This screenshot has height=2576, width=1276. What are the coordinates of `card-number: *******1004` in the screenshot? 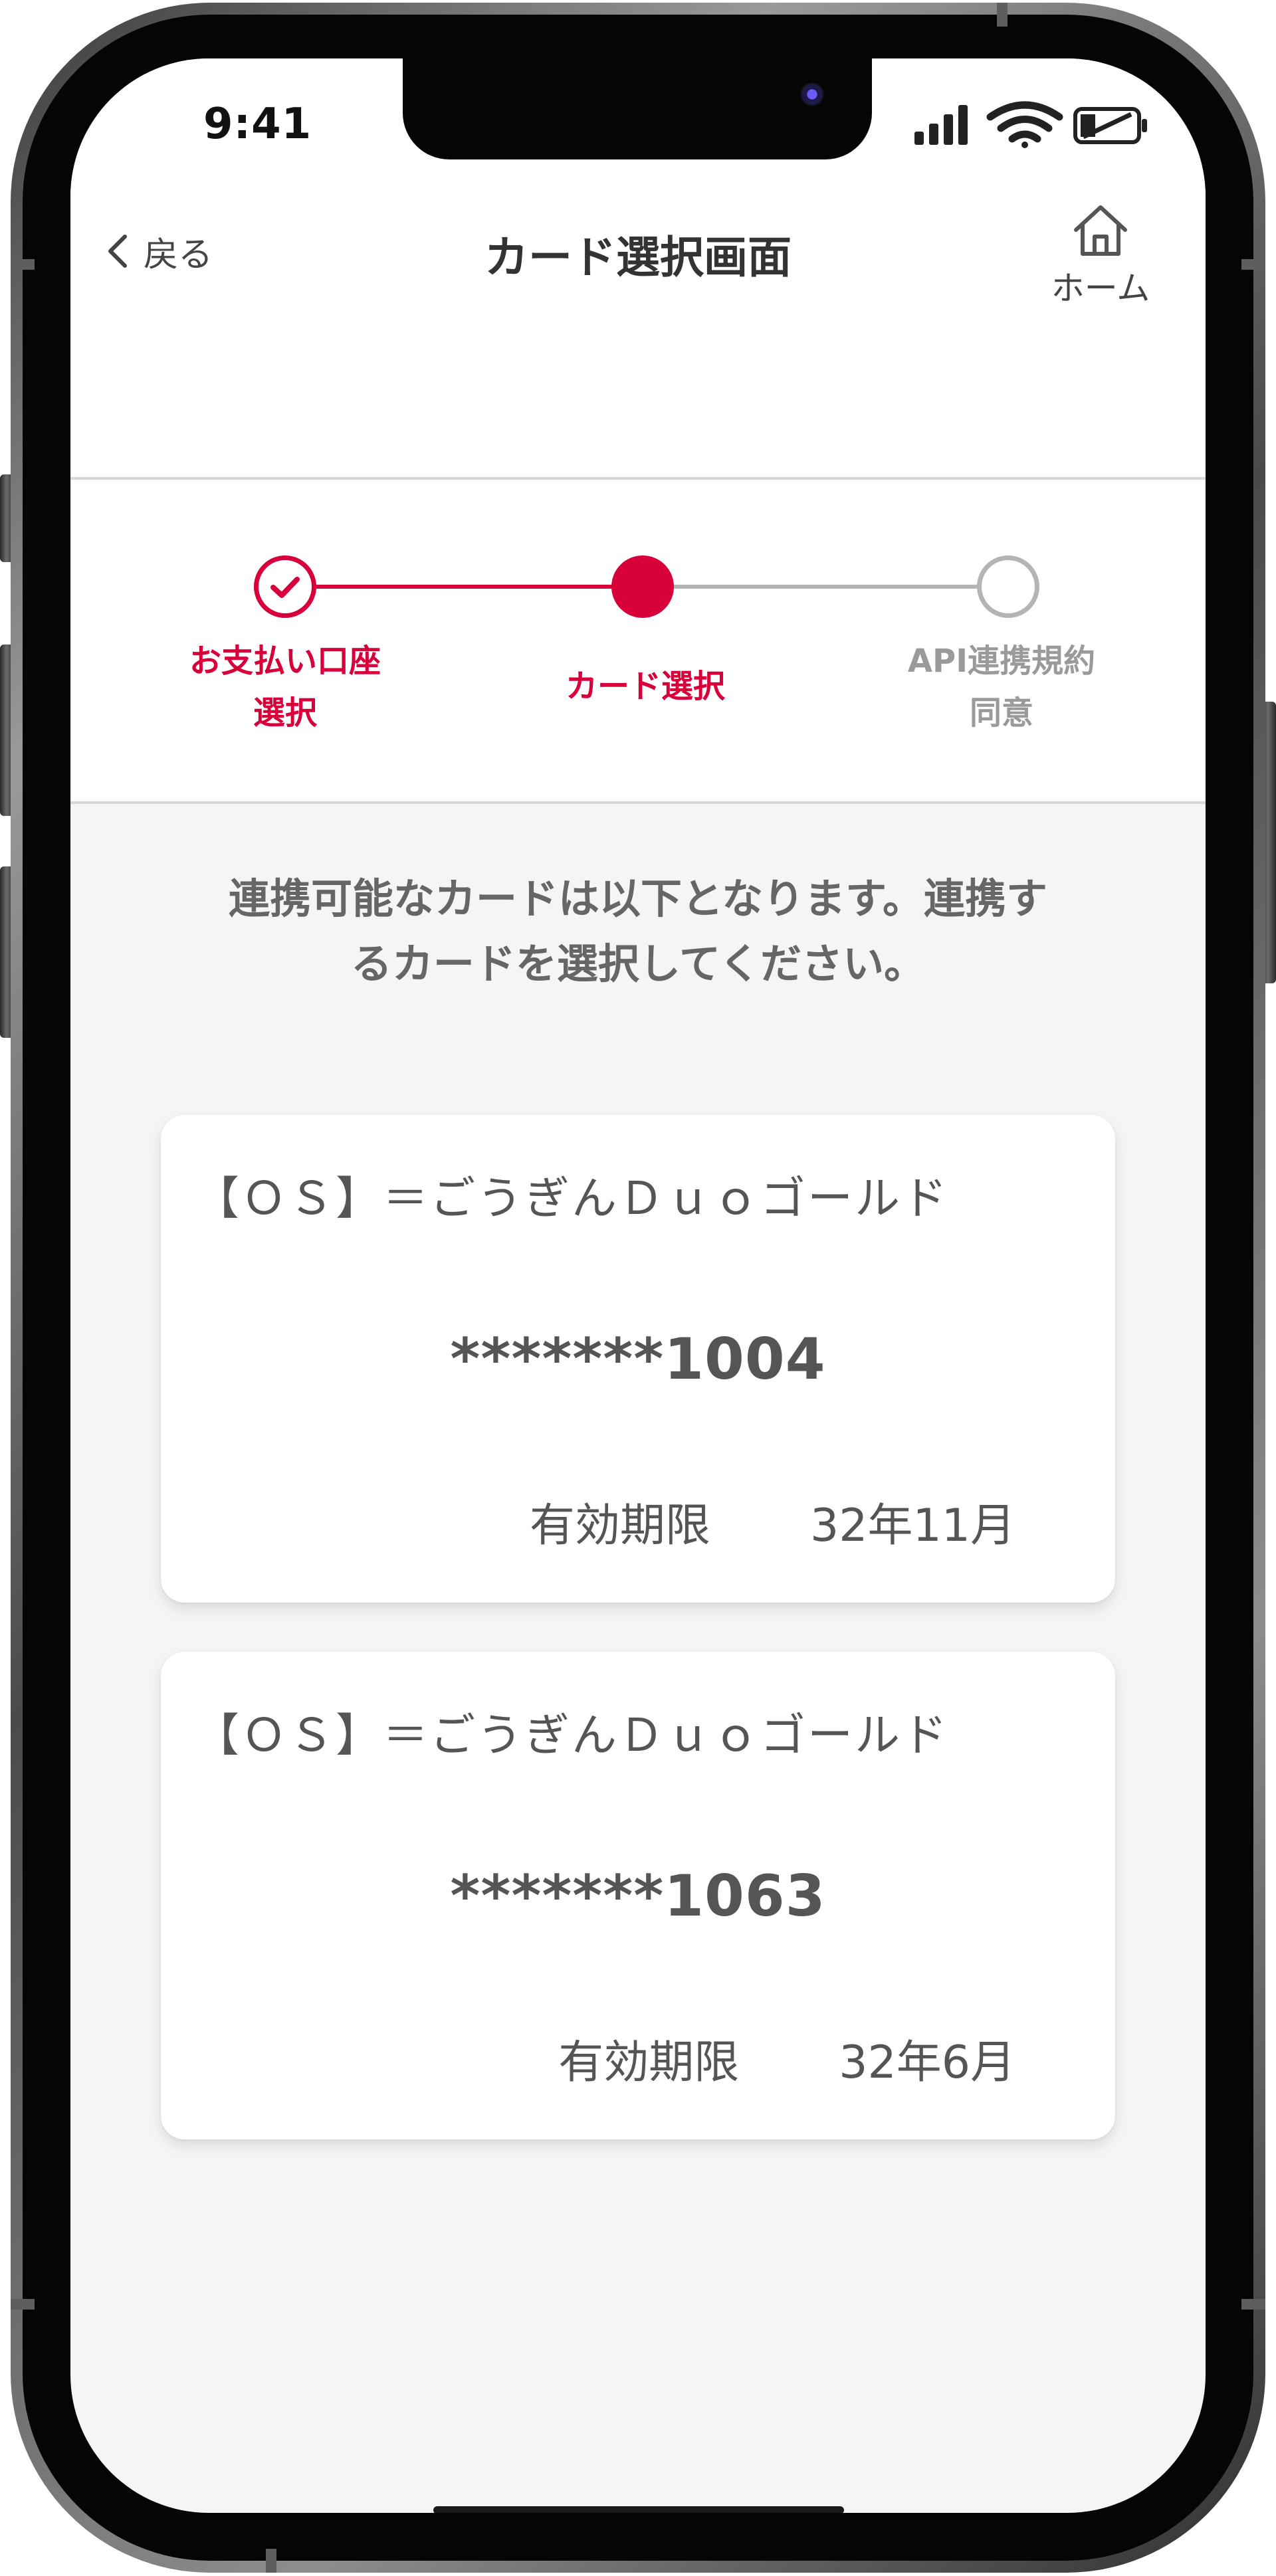 It's located at (638, 1360).